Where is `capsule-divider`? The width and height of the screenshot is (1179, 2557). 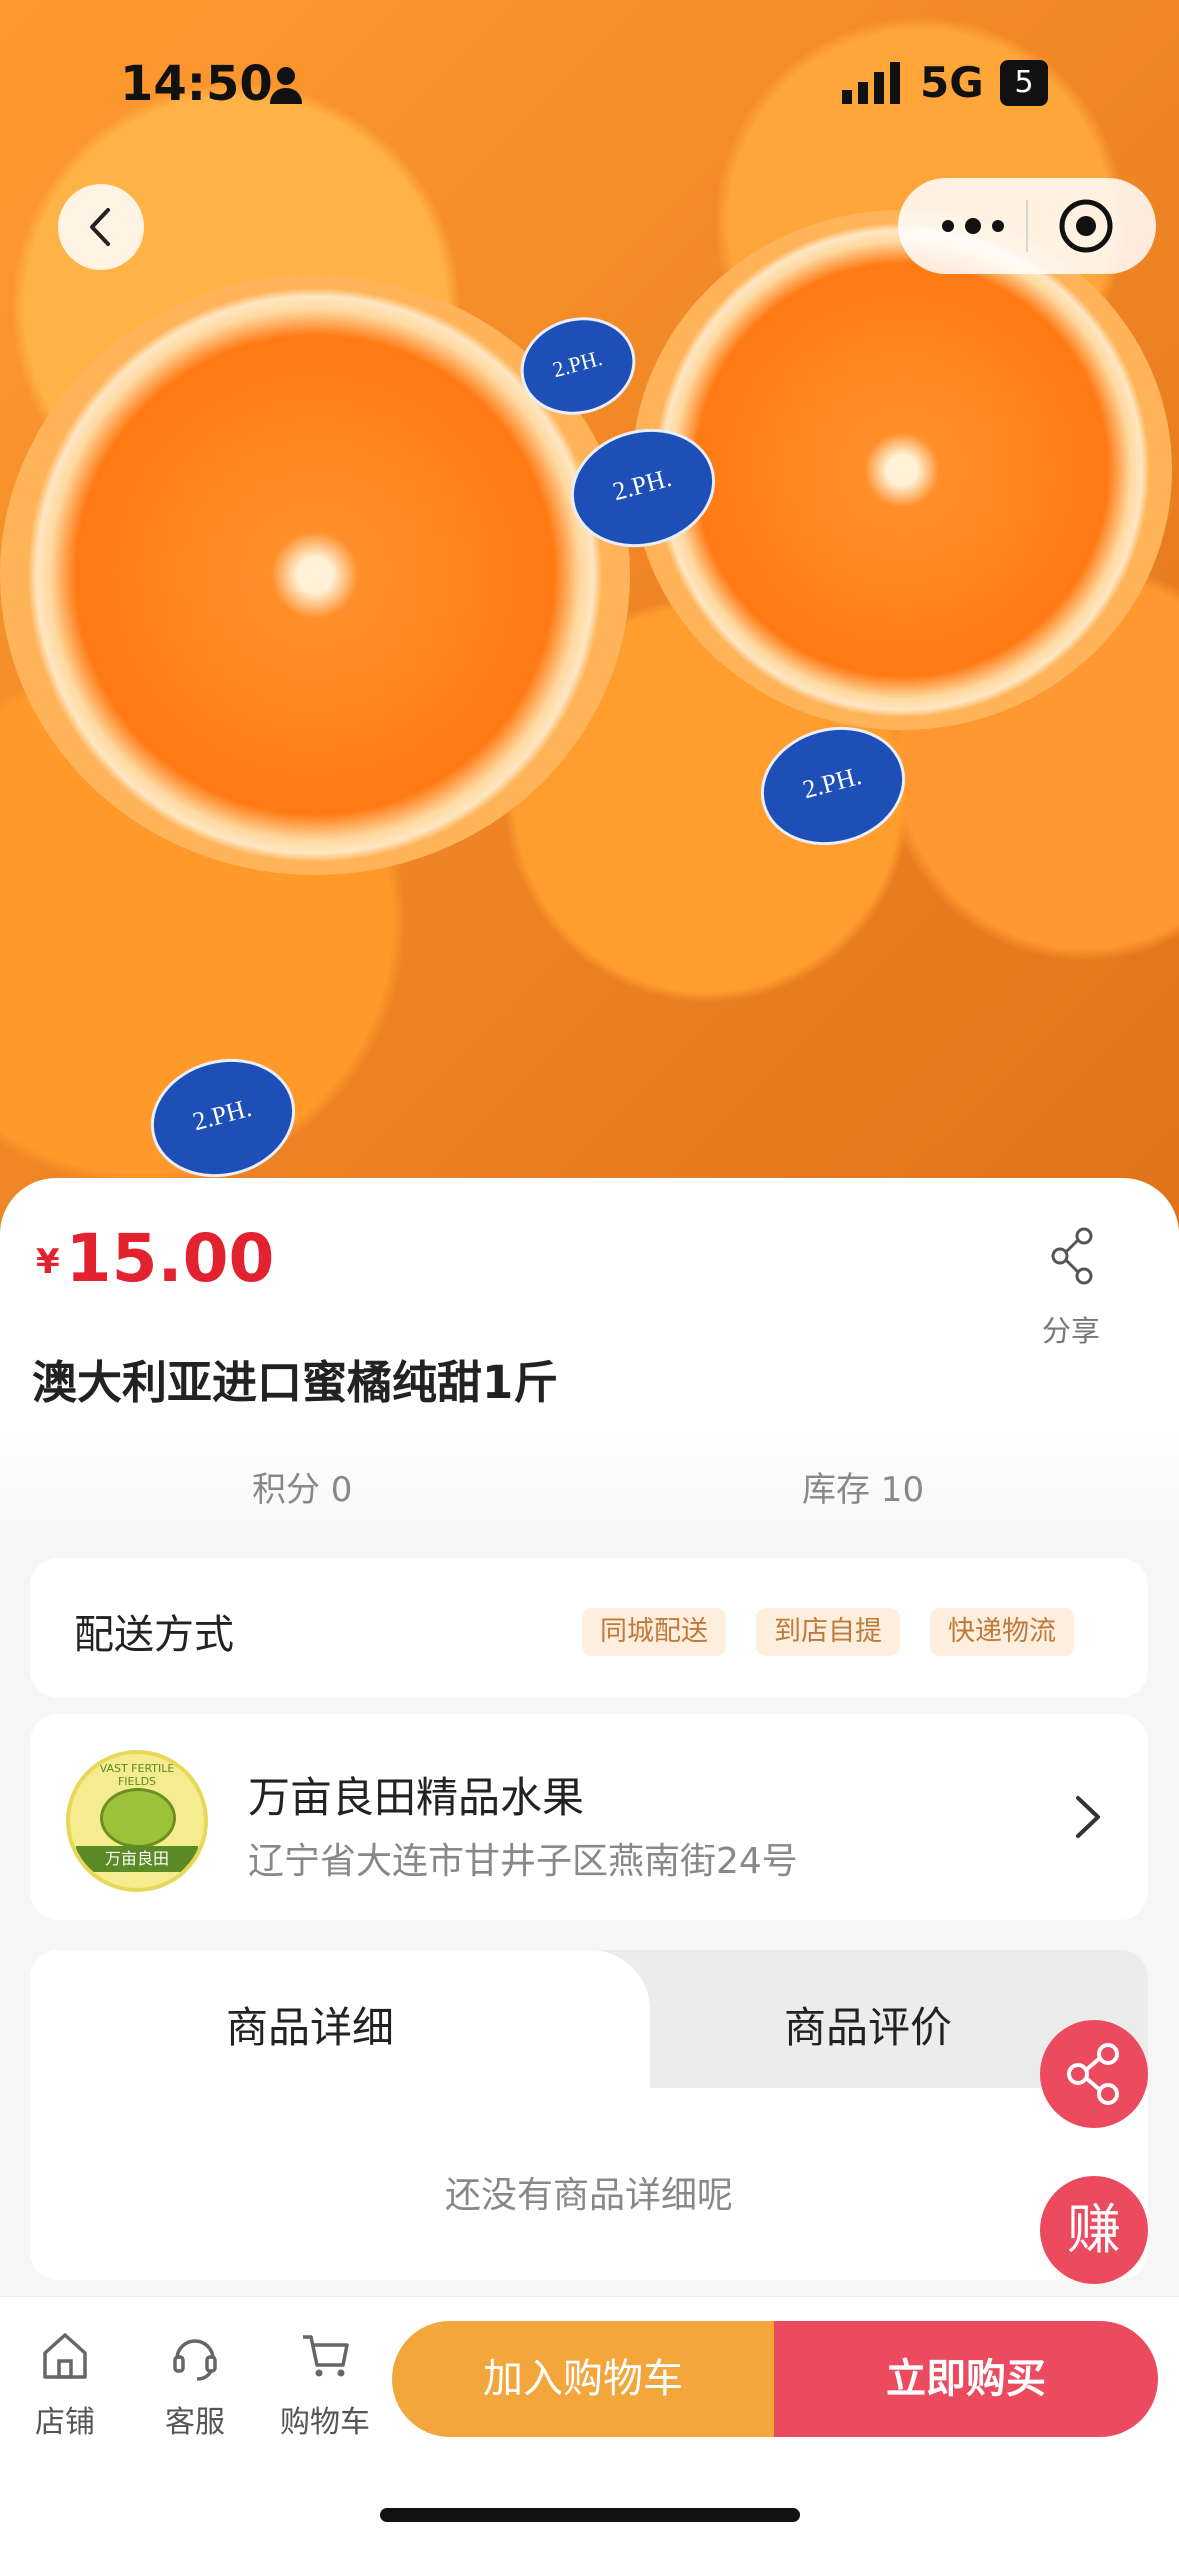 capsule-divider is located at coordinates (1027, 226).